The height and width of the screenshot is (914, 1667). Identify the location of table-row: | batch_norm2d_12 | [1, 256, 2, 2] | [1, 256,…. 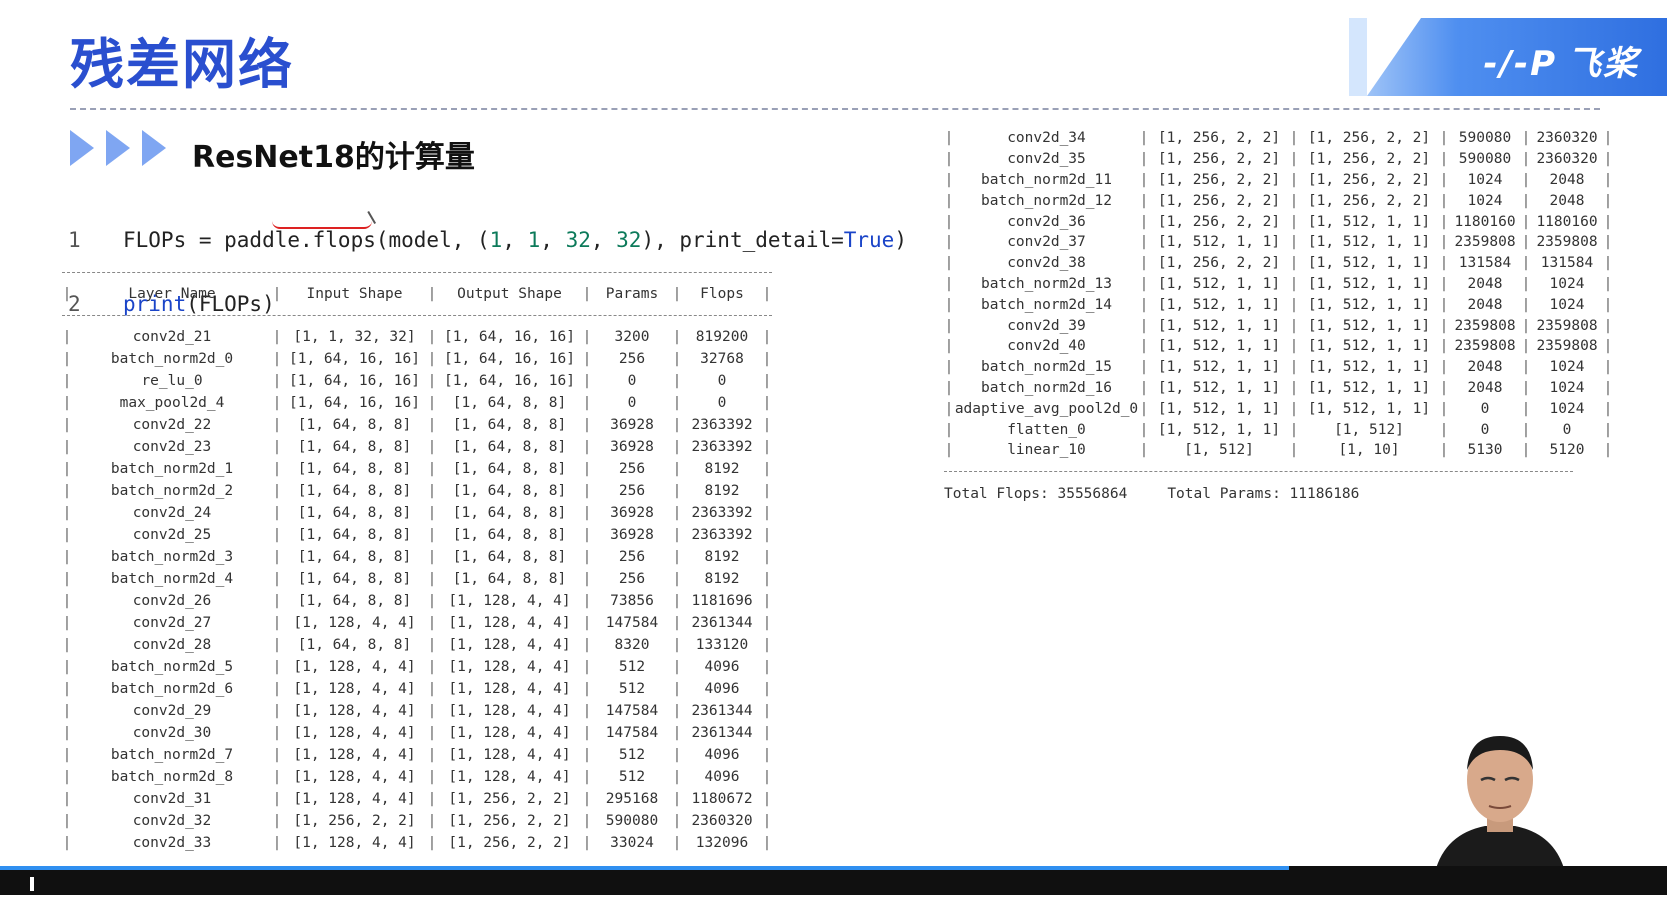
(1278, 200).